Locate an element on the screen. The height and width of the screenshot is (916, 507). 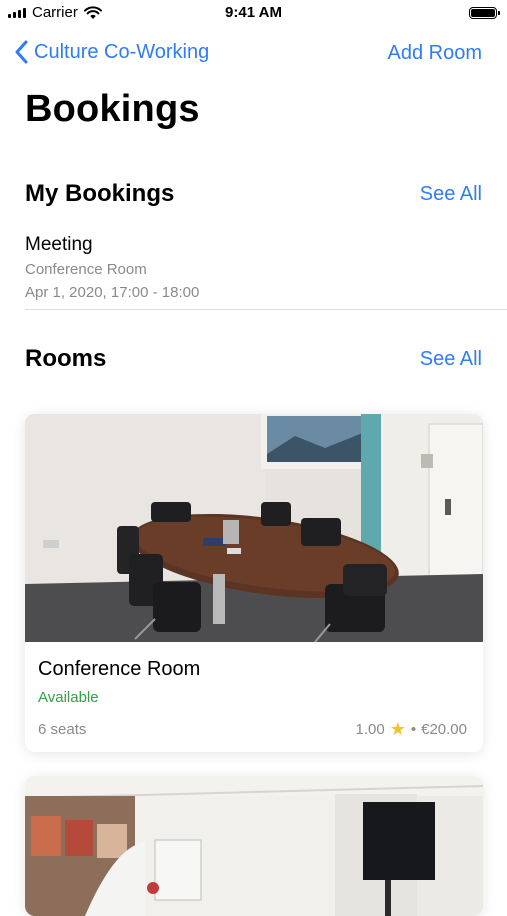
room-rating-price: 1.00 ★ • €20.00 is located at coordinates (411, 729).